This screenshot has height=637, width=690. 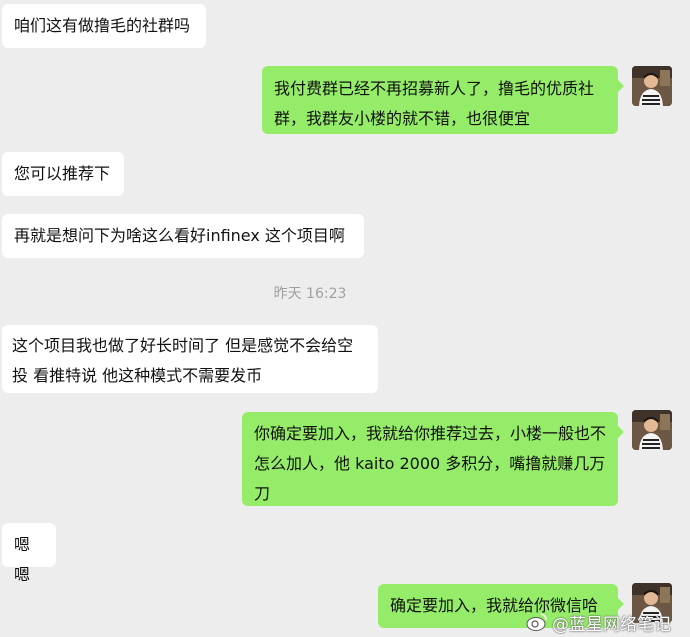 I want to click on message-bubble-incoming: 咱们这有做撸毛的社群吗, so click(x=104, y=26).